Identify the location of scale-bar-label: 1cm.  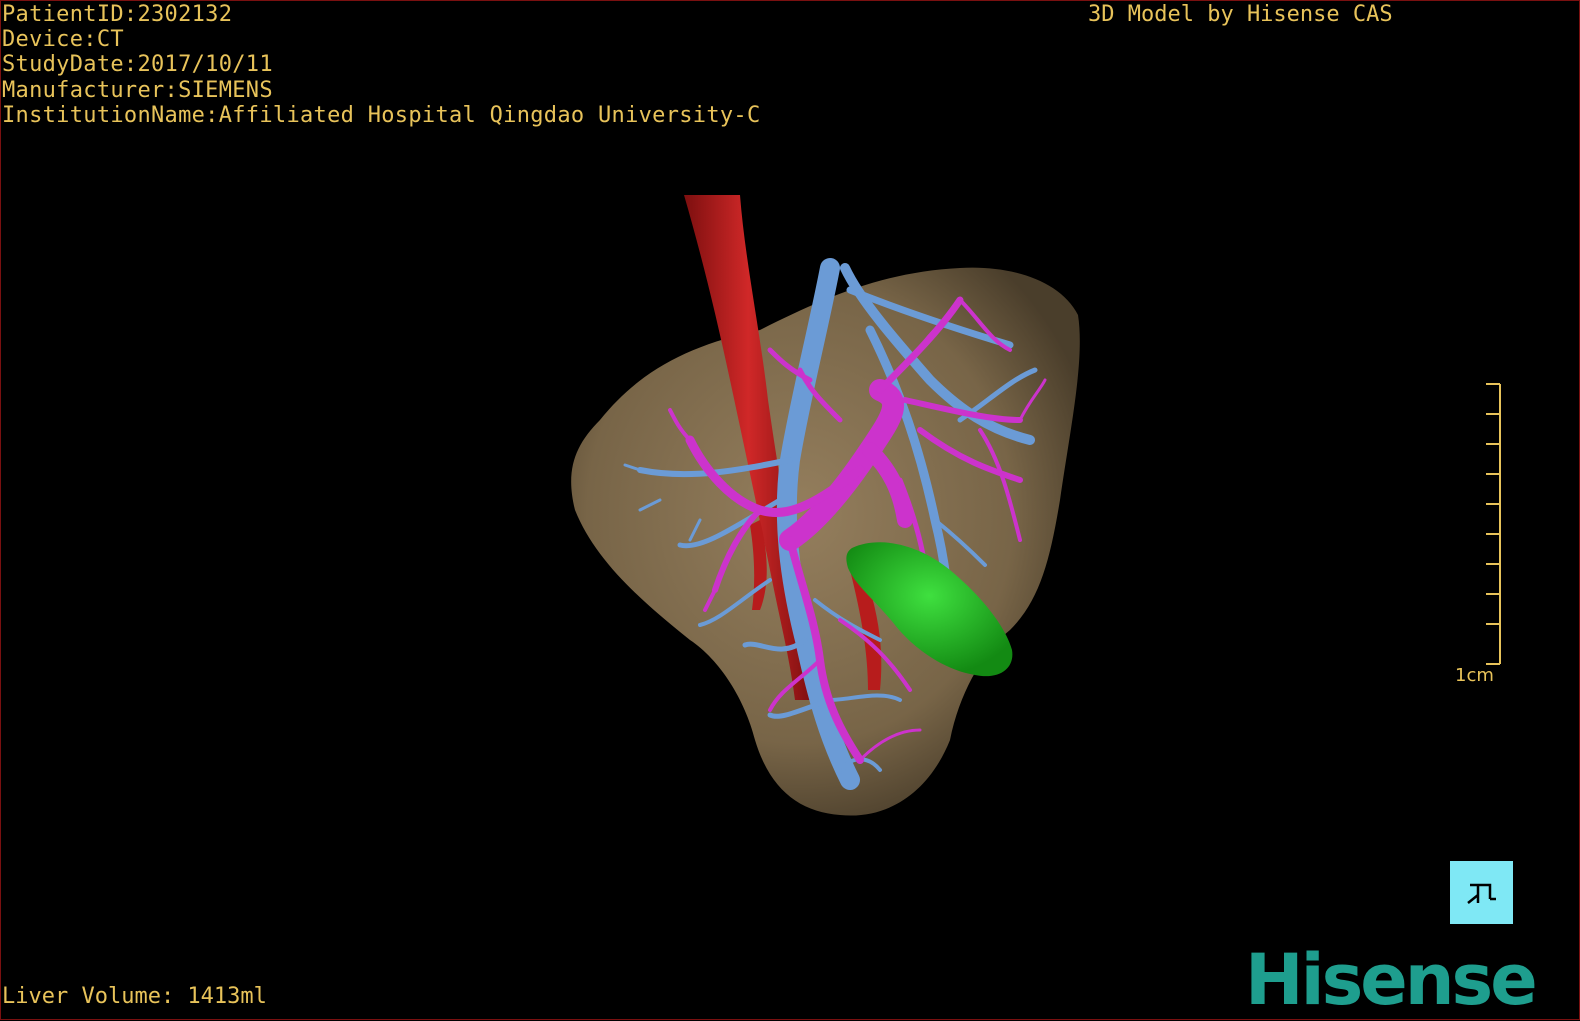
(1474, 675).